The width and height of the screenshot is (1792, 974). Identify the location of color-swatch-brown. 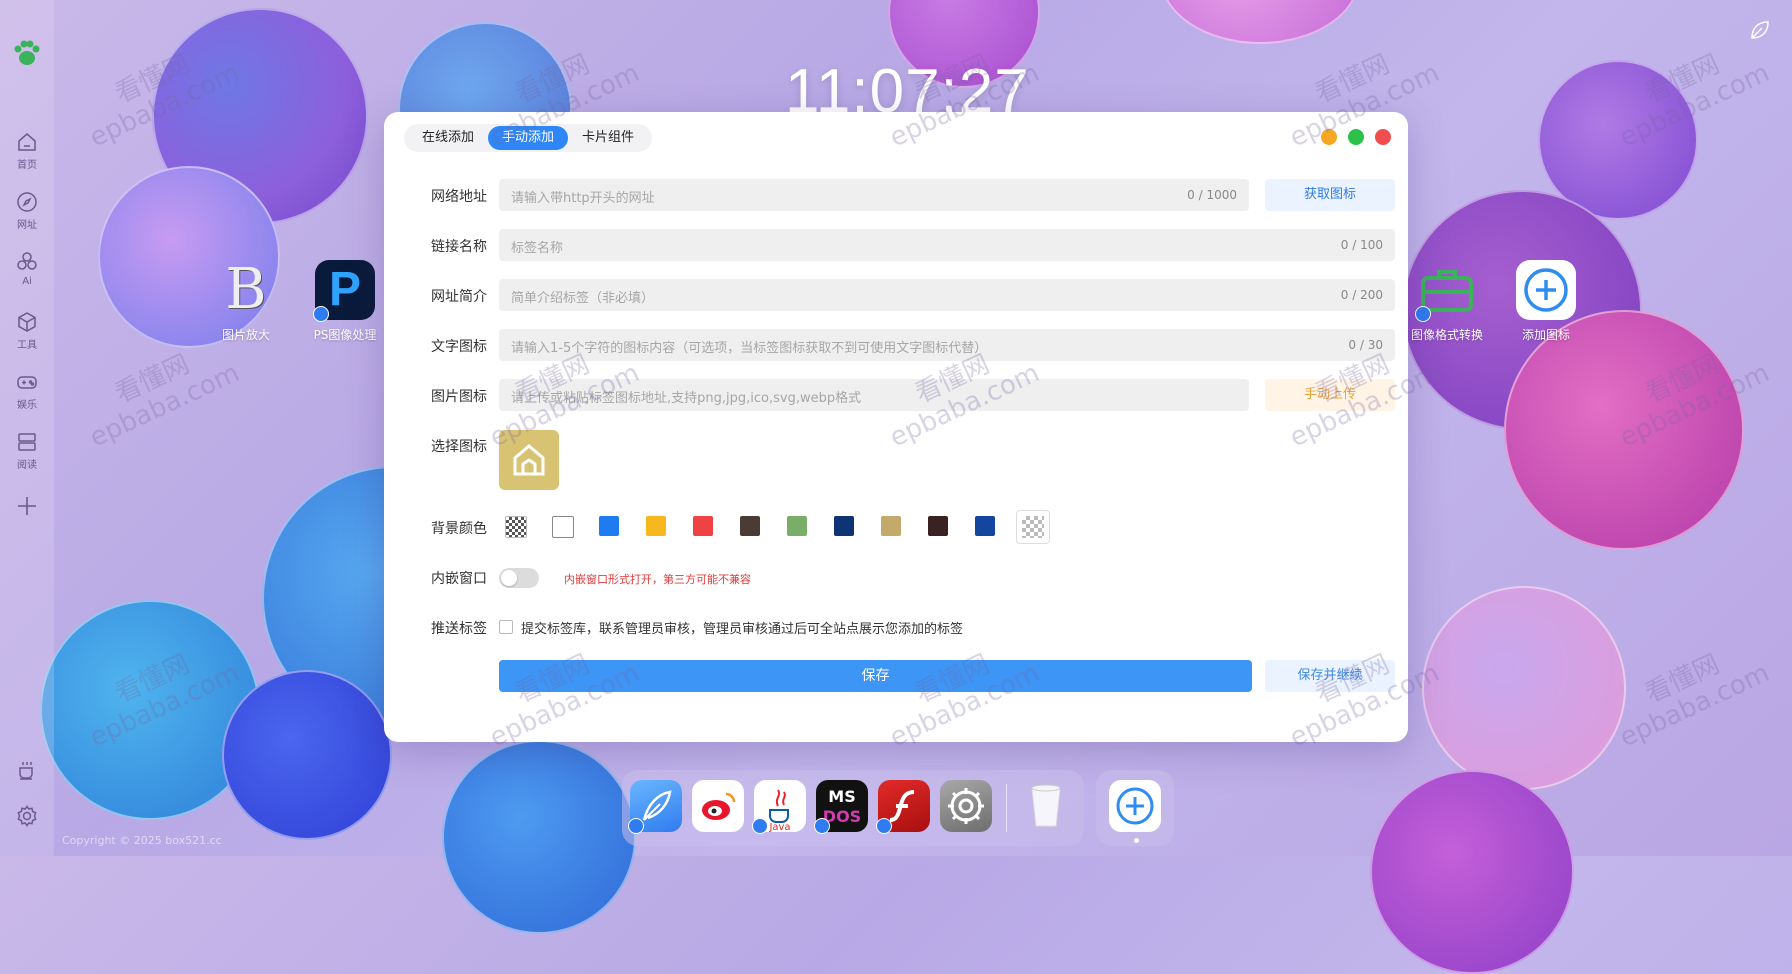
(750, 526).